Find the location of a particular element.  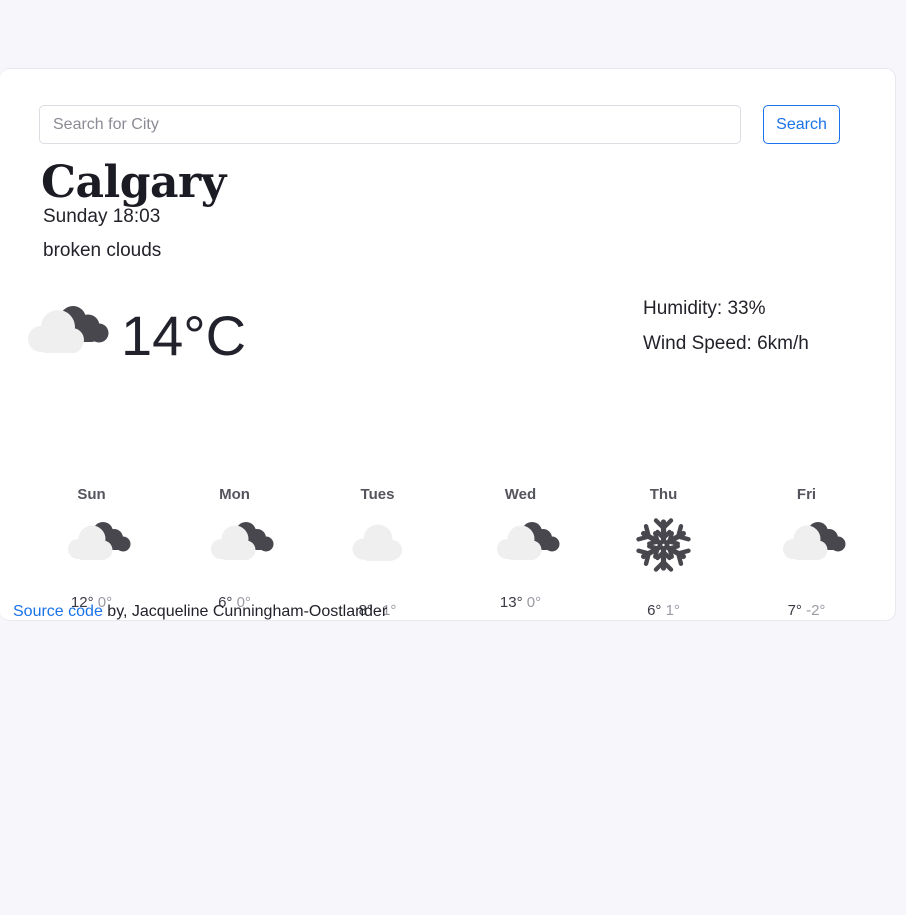

forecast-day-thu: Thu 6° 1° is located at coordinates (663, 516).